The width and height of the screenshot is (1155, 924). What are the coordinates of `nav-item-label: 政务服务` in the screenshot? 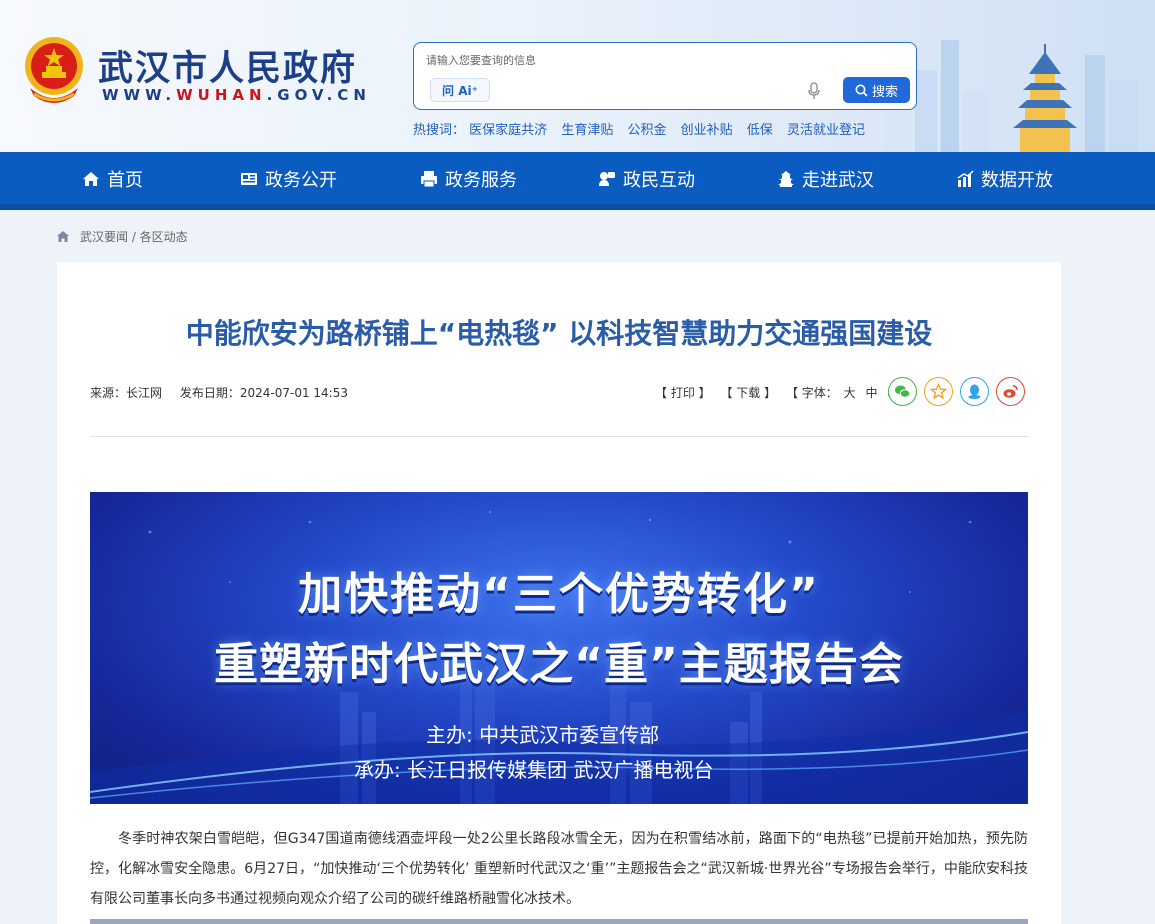 It's located at (481, 180).